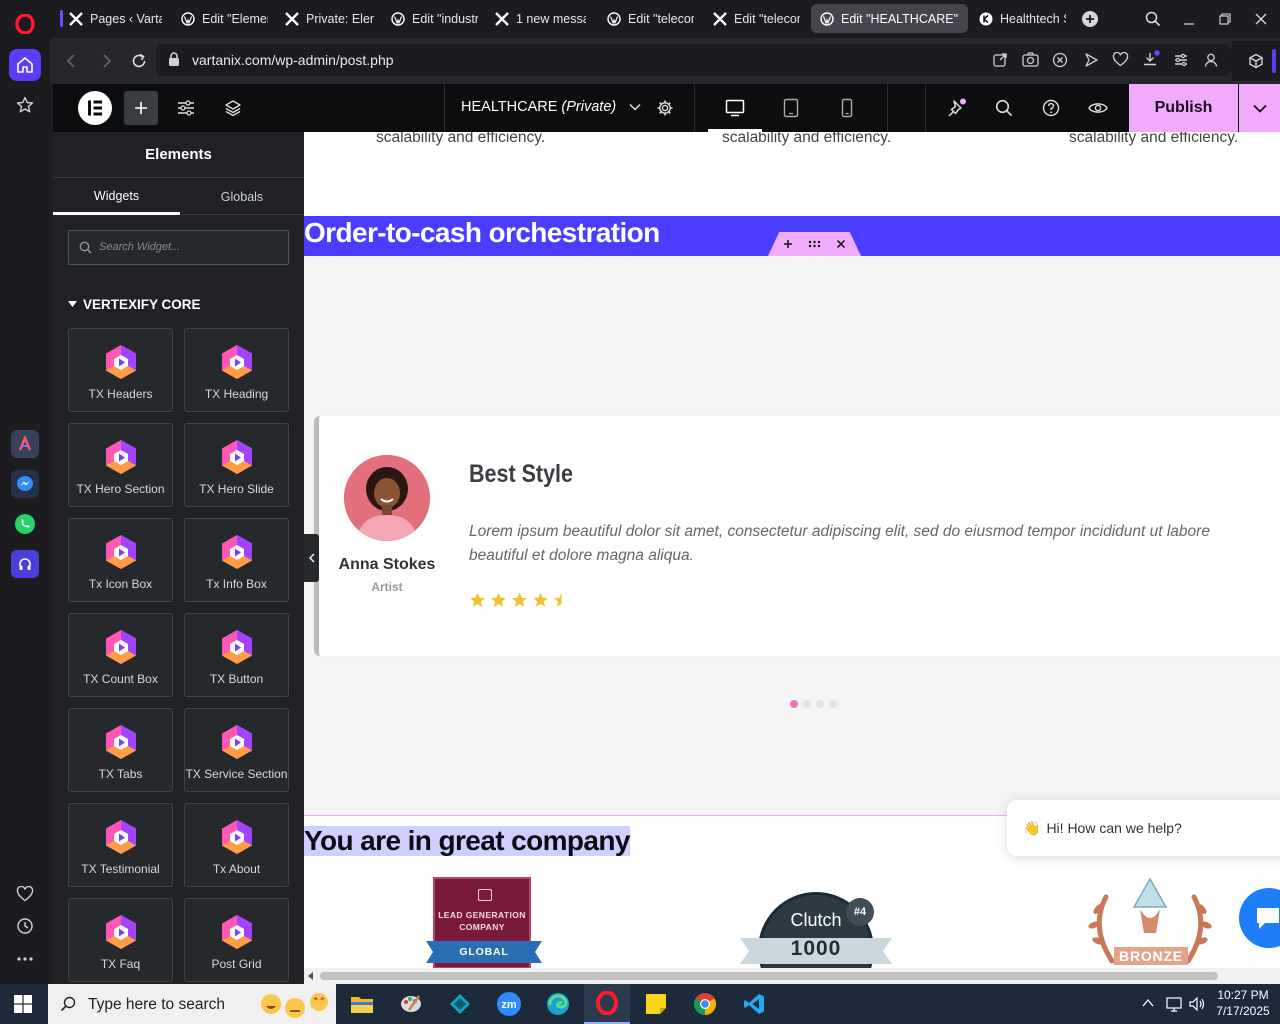 Image resolution: width=1280 pixels, height=1024 pixels. I want to click on star-icon, so click(25, 105).